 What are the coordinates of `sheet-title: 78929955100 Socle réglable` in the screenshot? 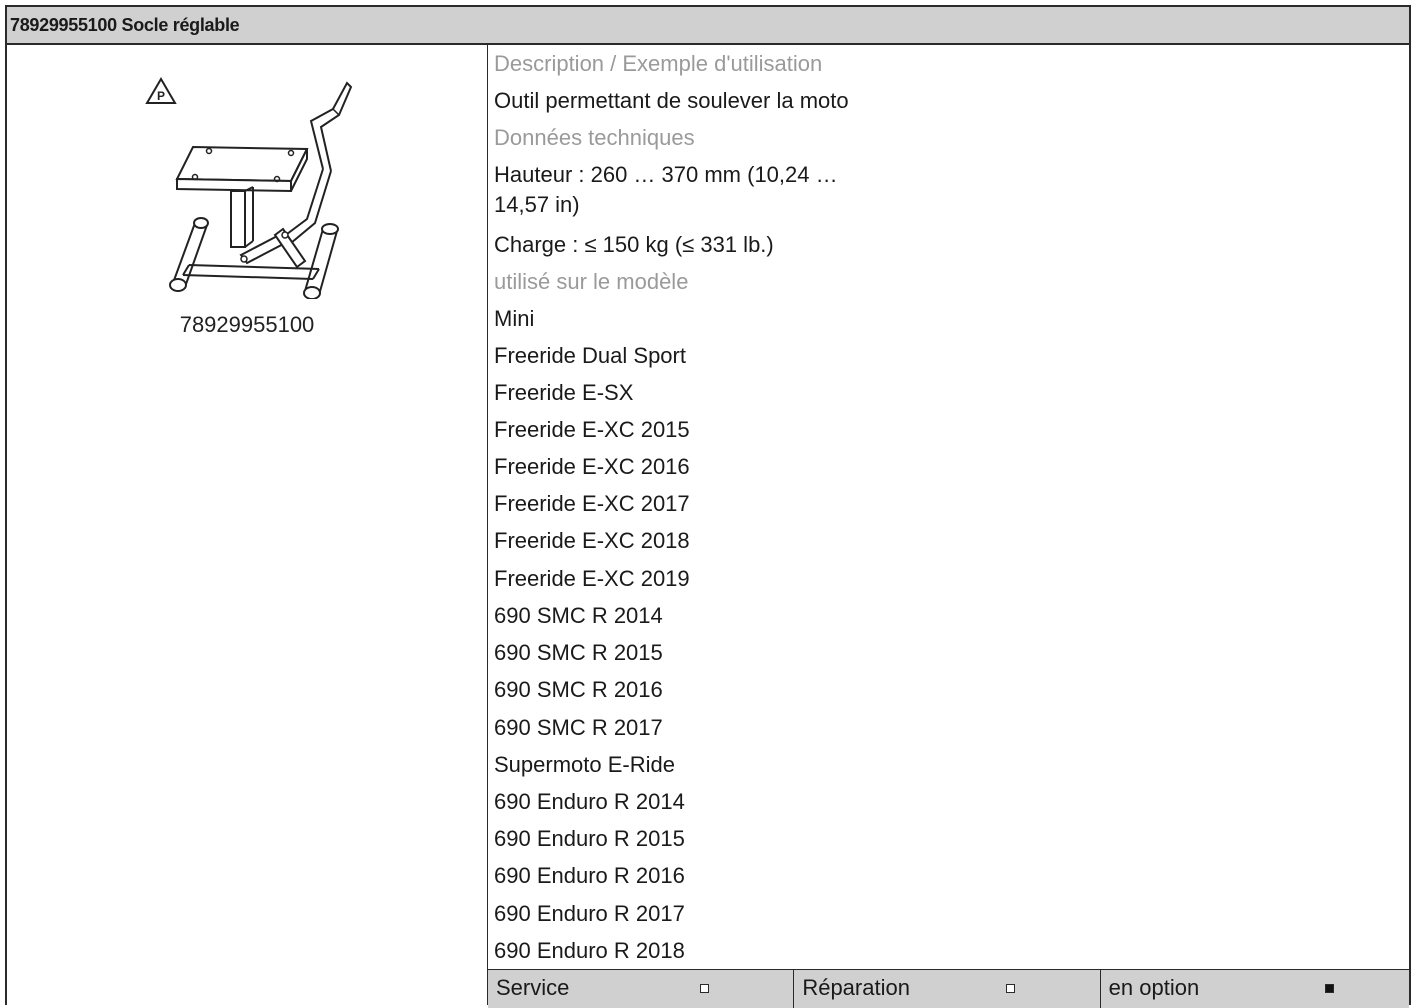 It's located at (125, 24).